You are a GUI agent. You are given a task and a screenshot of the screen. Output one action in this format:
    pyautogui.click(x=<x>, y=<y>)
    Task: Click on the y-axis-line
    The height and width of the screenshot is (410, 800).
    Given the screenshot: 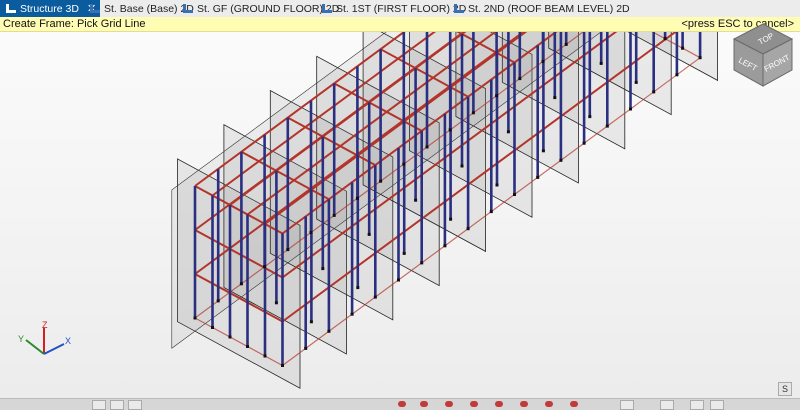 What is the action you would take?
    pyautogui.click(x=35, y=347)
    